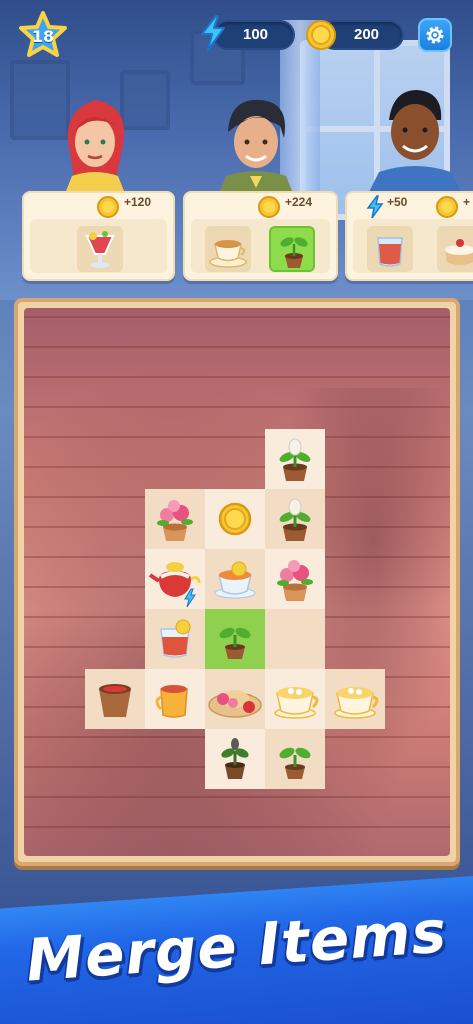 The image size is (473, 1024). I want to click on lemon-tea-cup-icon, so click(235, 579).